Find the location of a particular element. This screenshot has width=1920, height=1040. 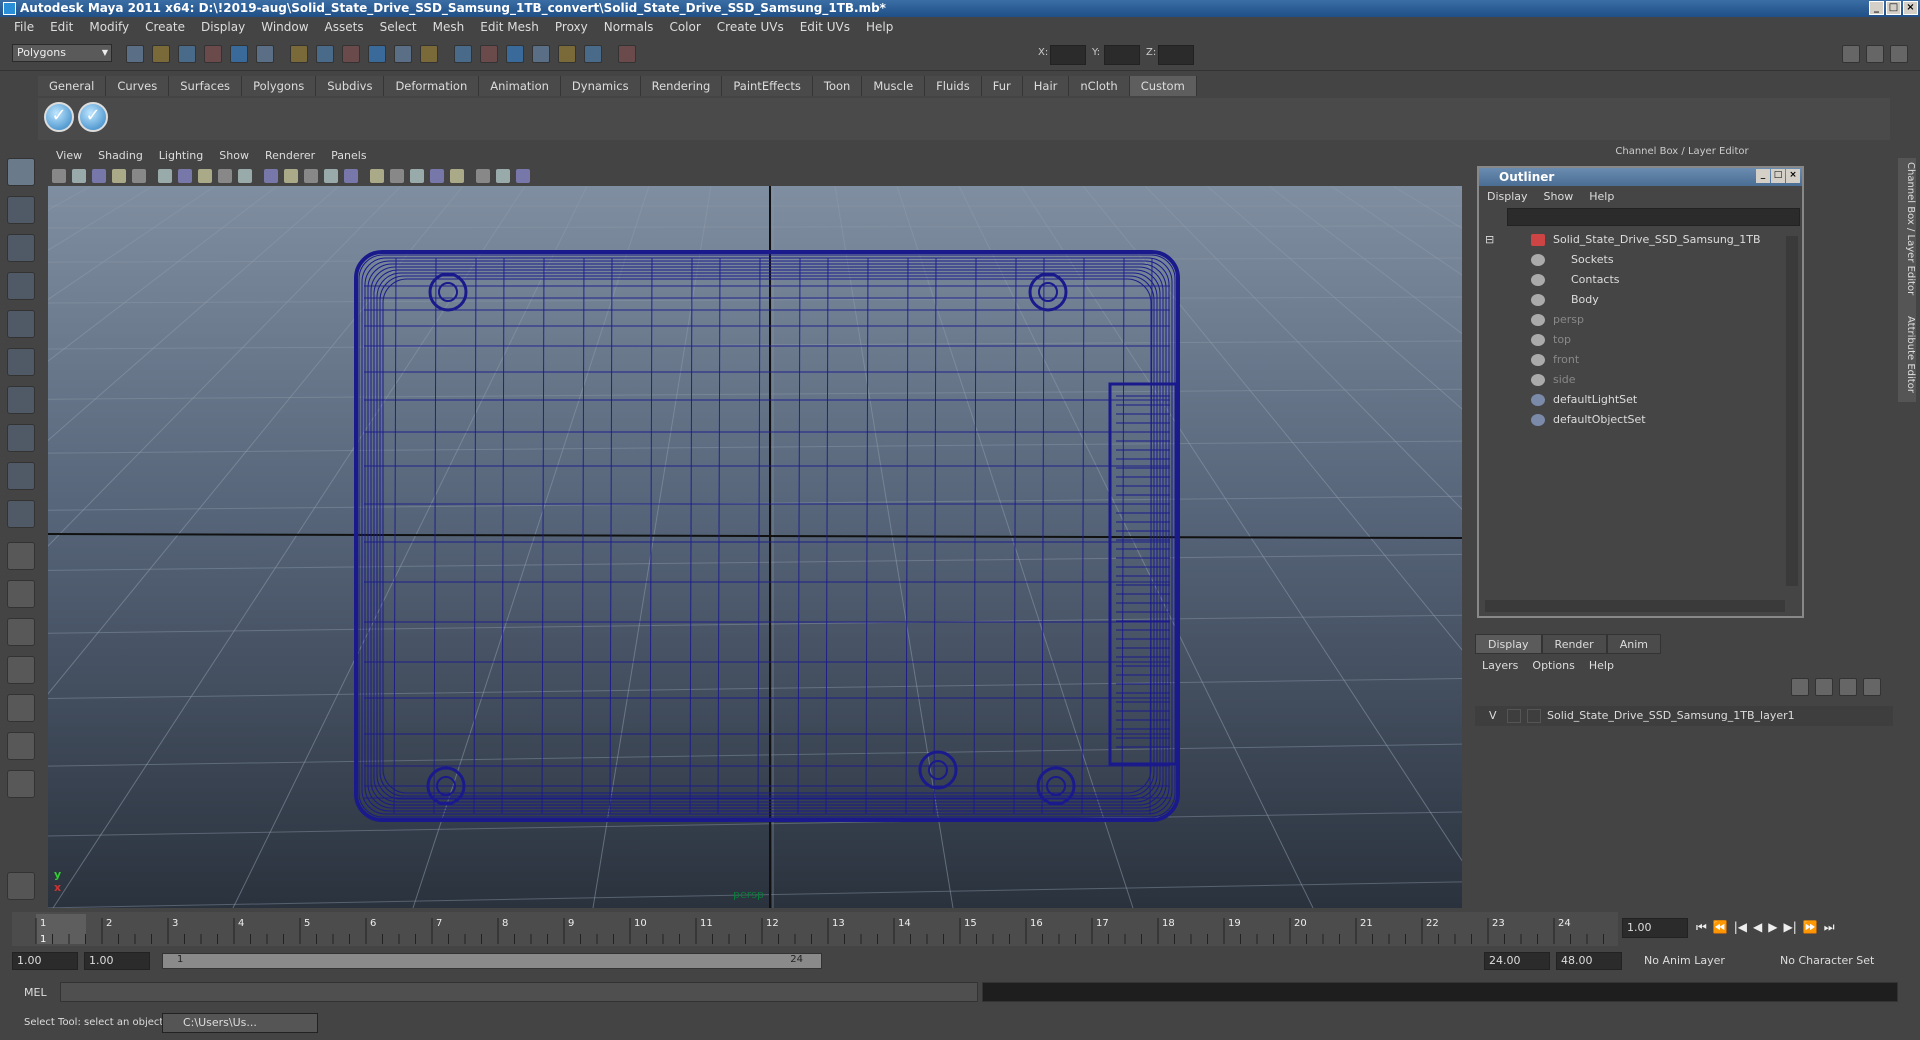

command-language-label: MEL is located at coordinates (35, 992).